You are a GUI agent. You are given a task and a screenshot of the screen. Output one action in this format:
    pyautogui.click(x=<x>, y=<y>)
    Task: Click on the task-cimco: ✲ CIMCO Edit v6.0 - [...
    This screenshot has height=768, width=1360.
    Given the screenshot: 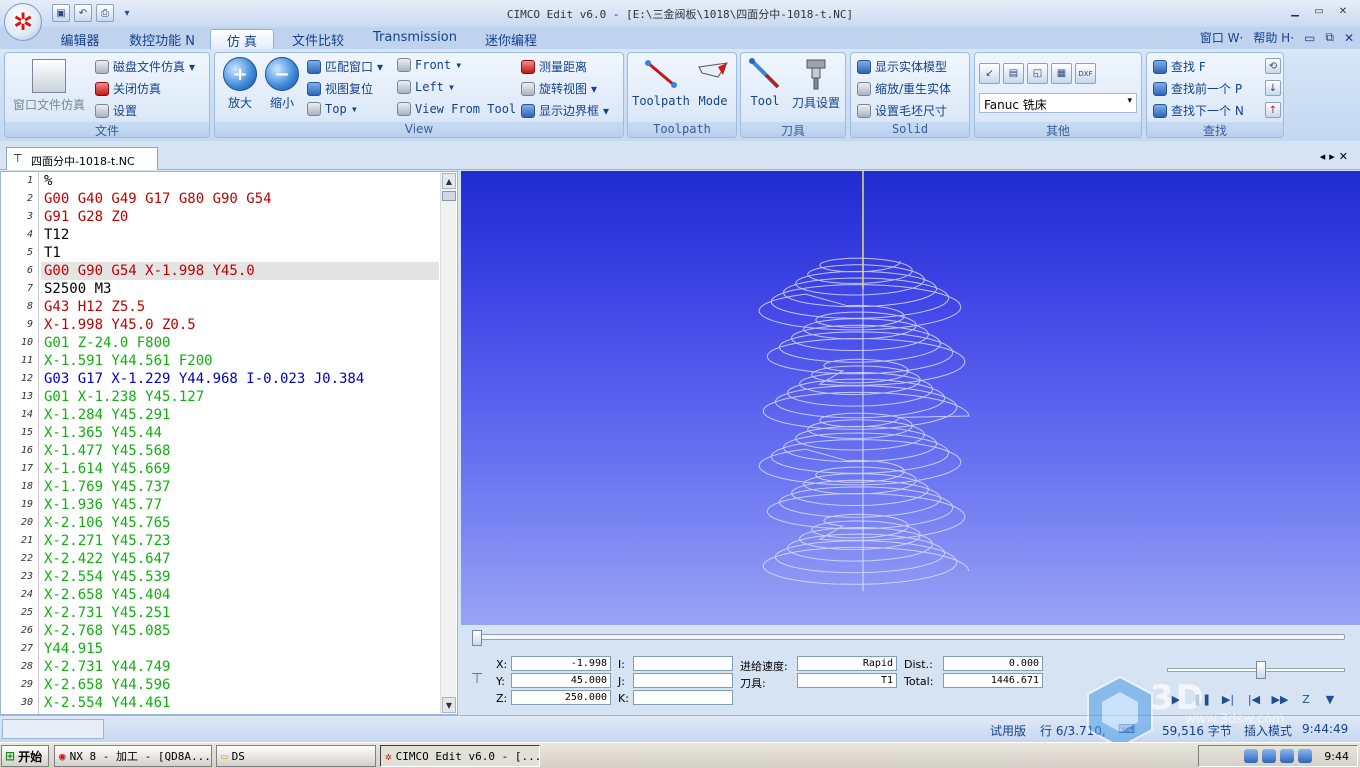 What is the action you would take?
    pyautogui.click(x=460, y=756)
    